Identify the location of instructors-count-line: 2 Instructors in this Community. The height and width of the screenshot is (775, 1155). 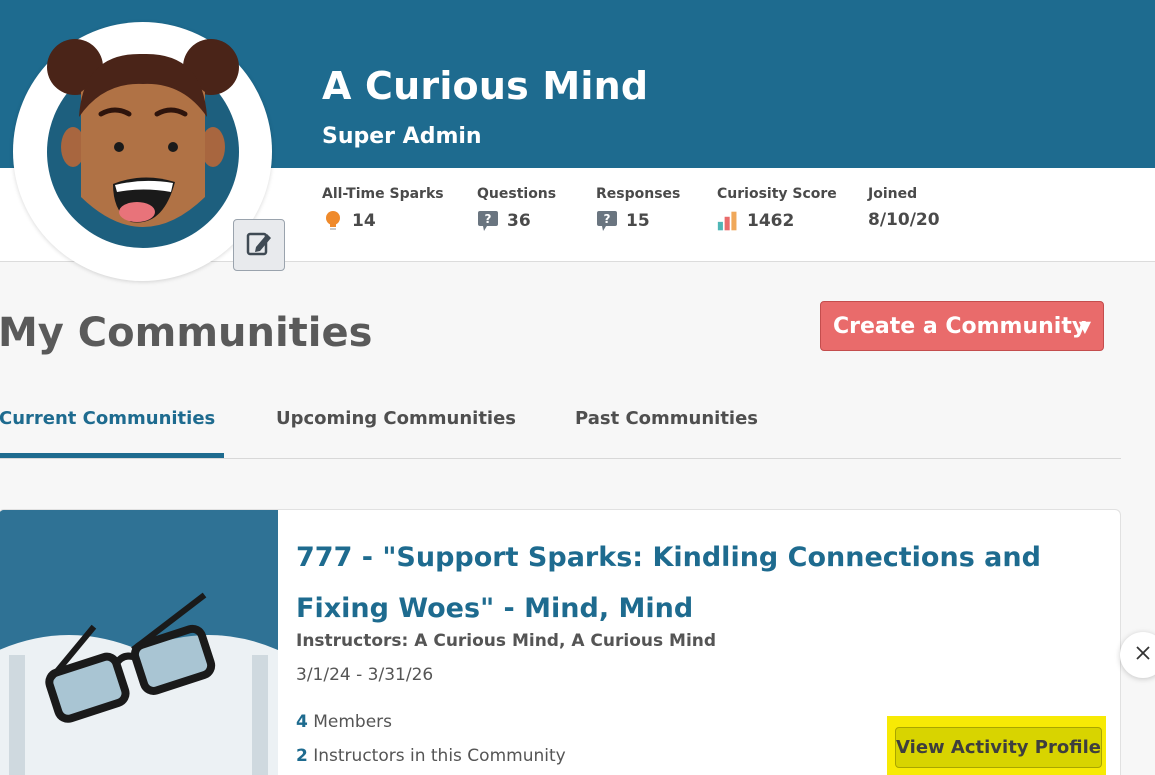
(431, 756).